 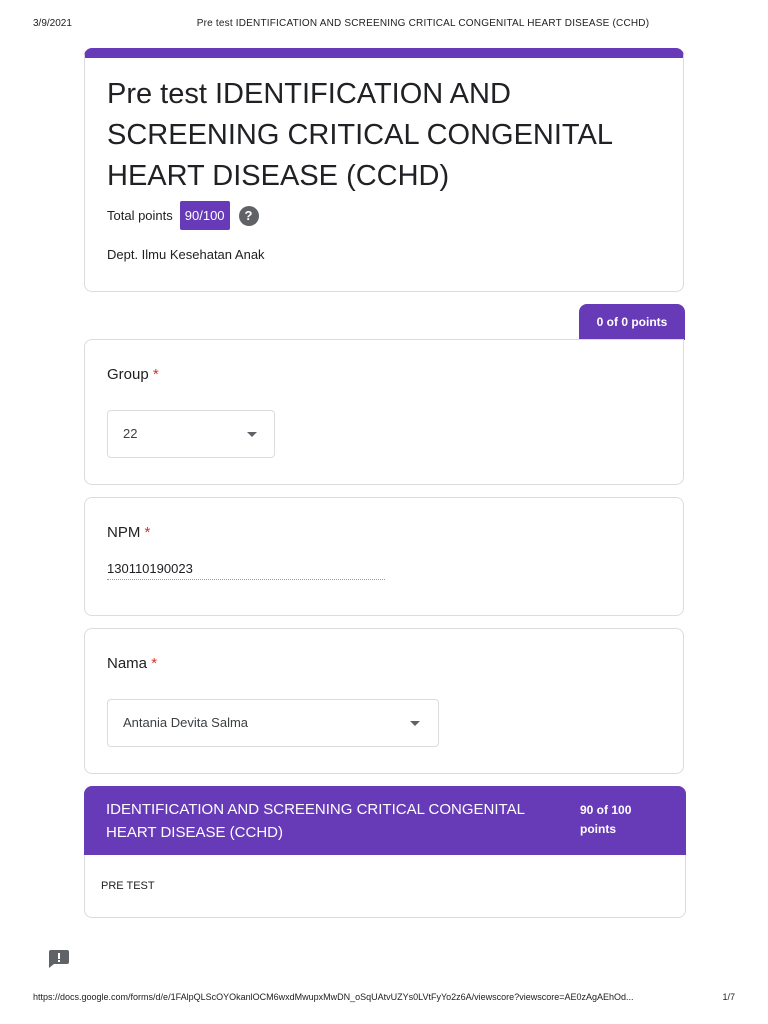 I want to click on total-points-row: Total points 90/100 ?, so click(x=183, y=215).